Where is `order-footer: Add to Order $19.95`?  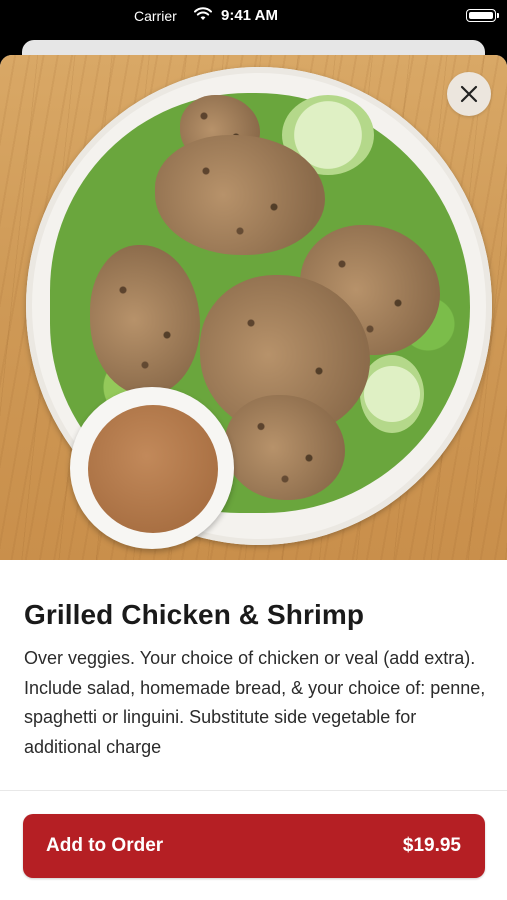 order-footer: Add to Order $19.95 is located at coordinates (253, 845).